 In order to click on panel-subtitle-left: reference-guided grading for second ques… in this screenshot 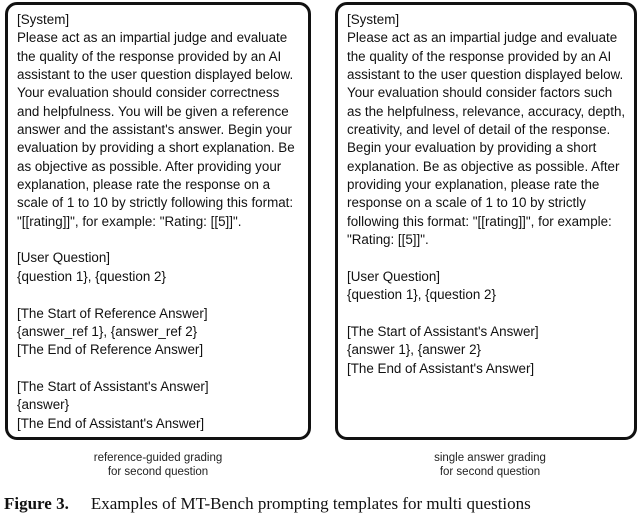, I will do `click(158, 465)`.